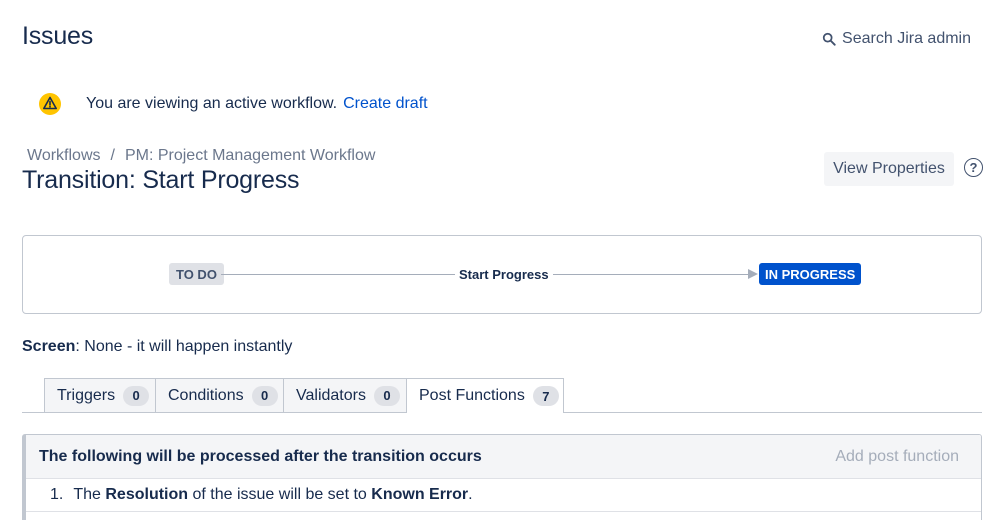 The width and height of the screenshot is (999, 520). What do you see at coordinates (49, 346) in the screenshot?
I see `screen-label: Screen` at bounding box center [49, 346].